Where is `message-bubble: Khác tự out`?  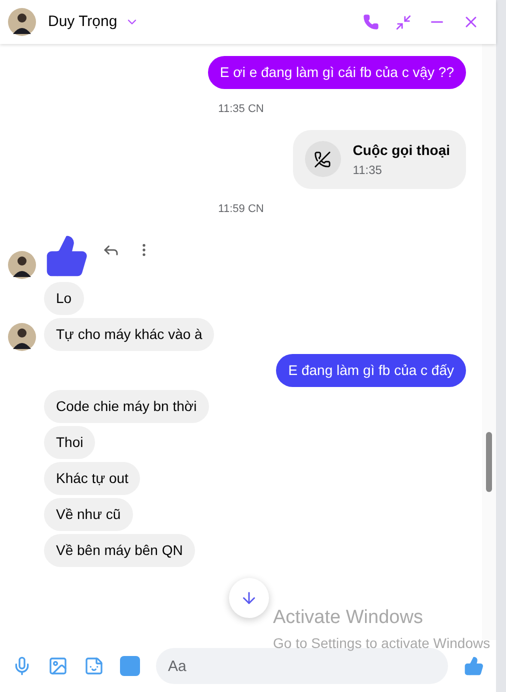
message-bubble: Khác tự out is located at coordinates (92, 478).